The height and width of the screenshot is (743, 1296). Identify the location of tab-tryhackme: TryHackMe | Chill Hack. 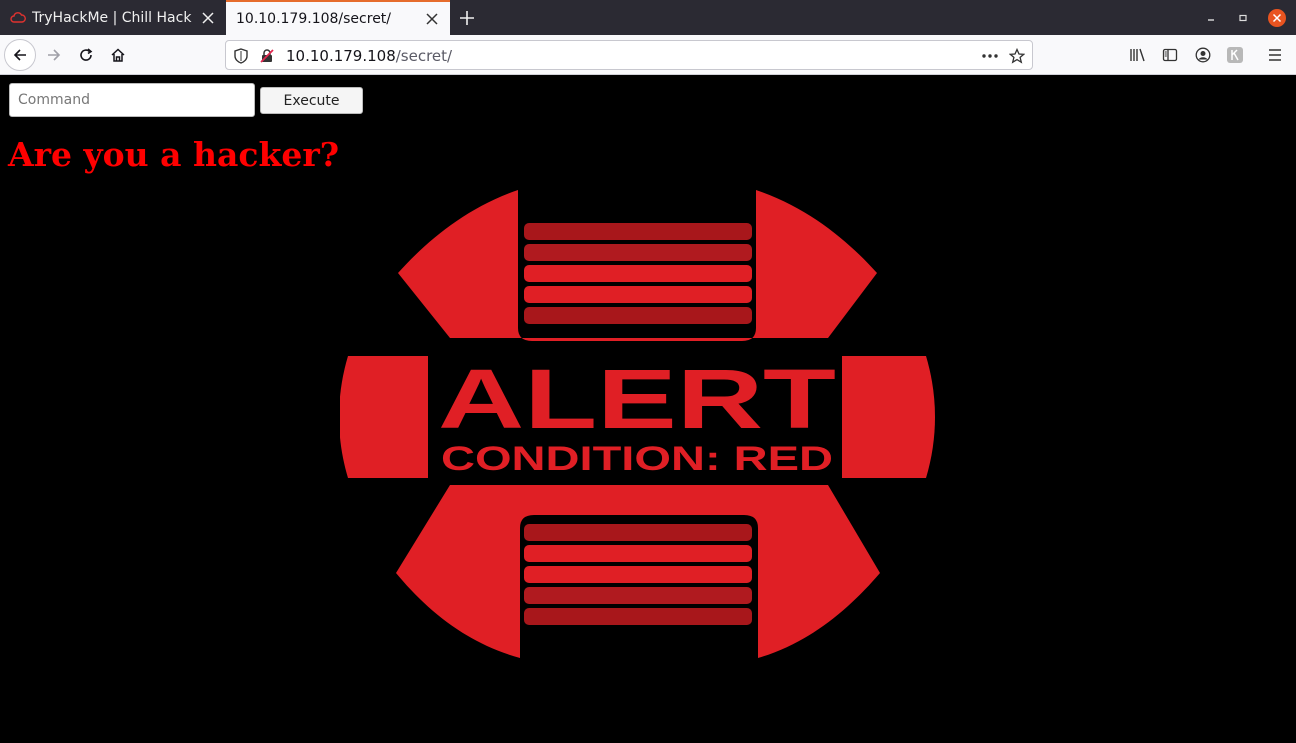
(113, 17).